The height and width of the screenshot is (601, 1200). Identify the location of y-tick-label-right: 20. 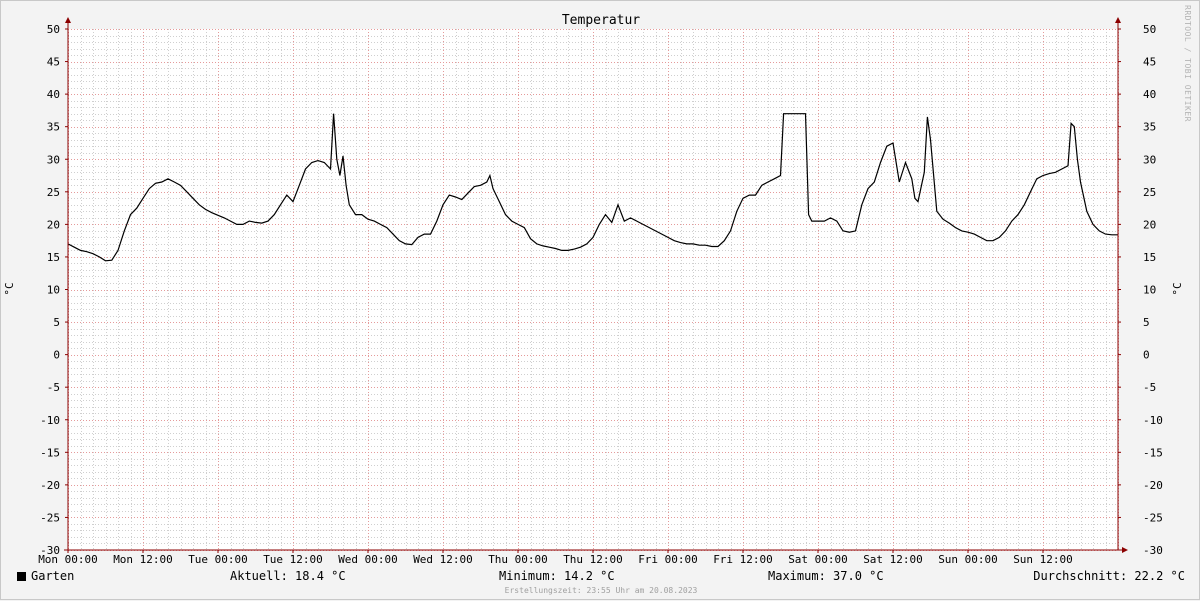
(1149, 224).